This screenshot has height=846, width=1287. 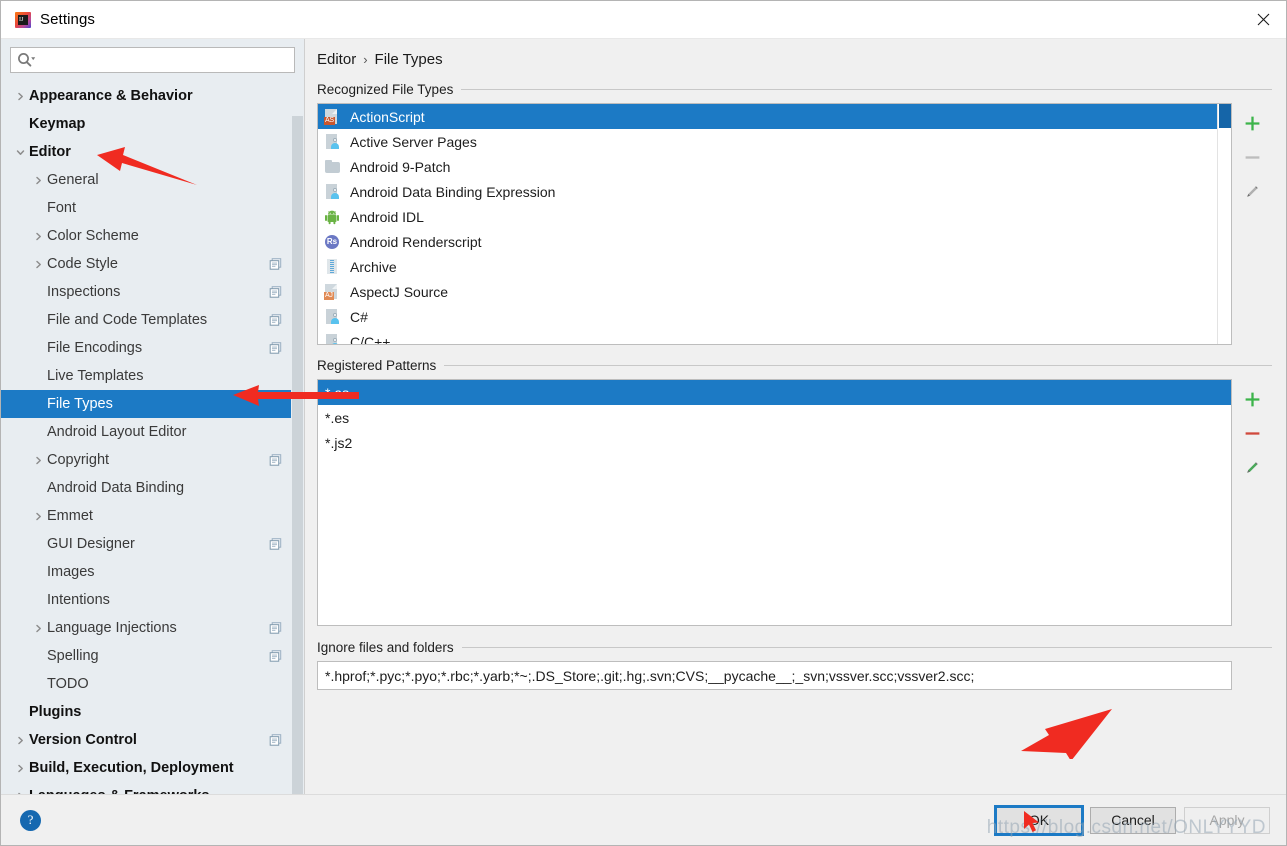 What do you see at coordinates (774, 675) in the screenshot?
I see `ignore-files-input` at bounding box center [774, 675].